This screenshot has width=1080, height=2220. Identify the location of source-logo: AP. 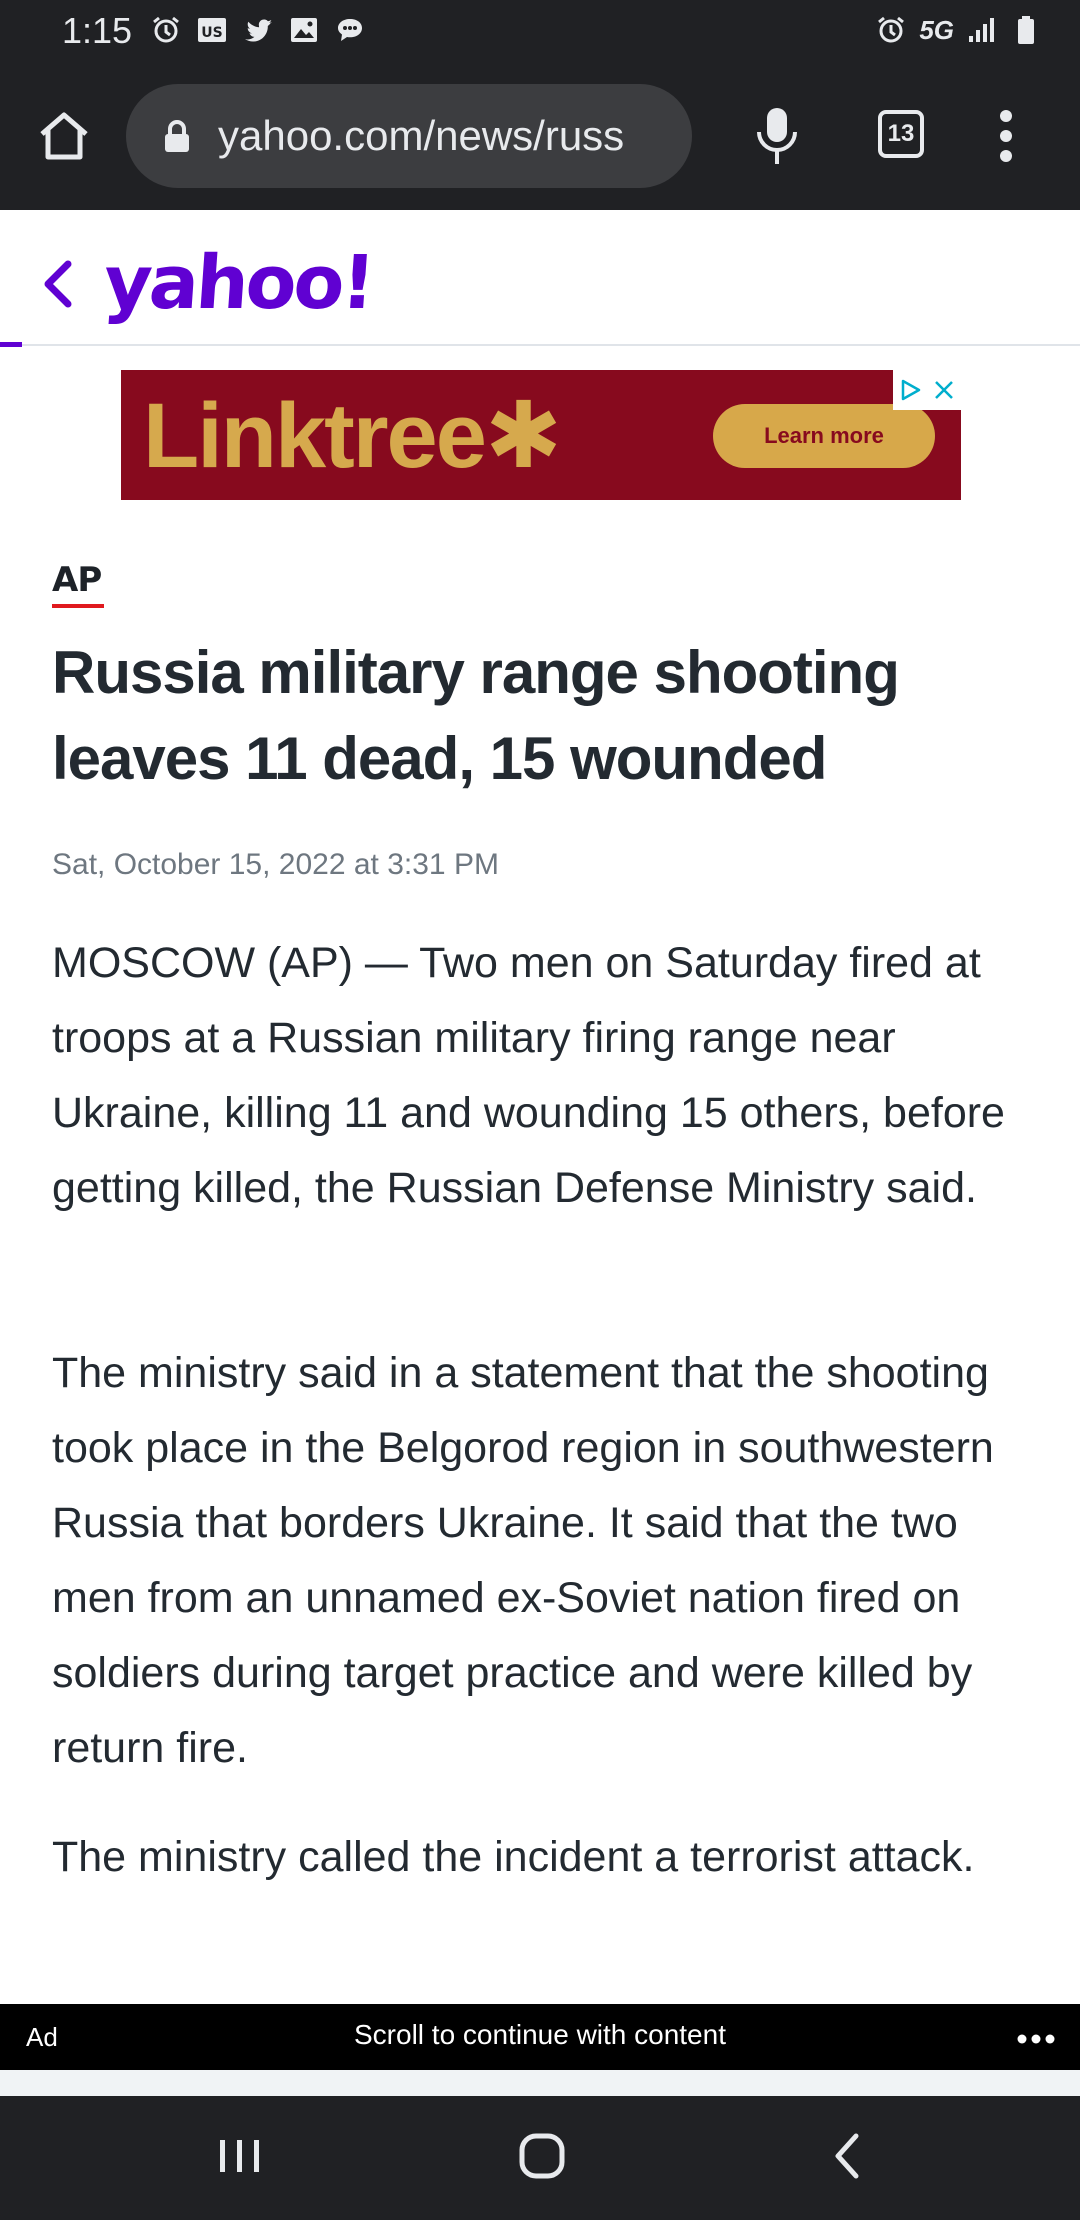
(77, 580).